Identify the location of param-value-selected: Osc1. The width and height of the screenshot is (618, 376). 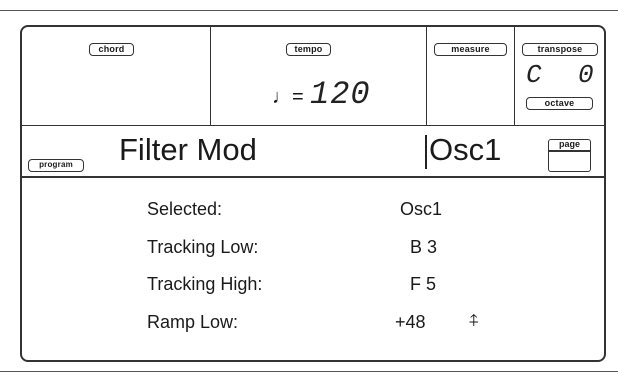
(431, 209).